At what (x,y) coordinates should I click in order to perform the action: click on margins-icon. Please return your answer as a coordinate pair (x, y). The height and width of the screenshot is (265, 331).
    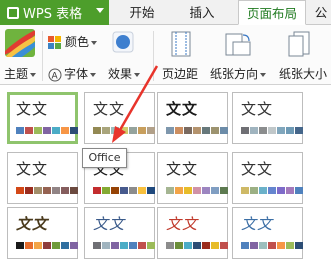
    Looking at the image, I should click on (181, 45).